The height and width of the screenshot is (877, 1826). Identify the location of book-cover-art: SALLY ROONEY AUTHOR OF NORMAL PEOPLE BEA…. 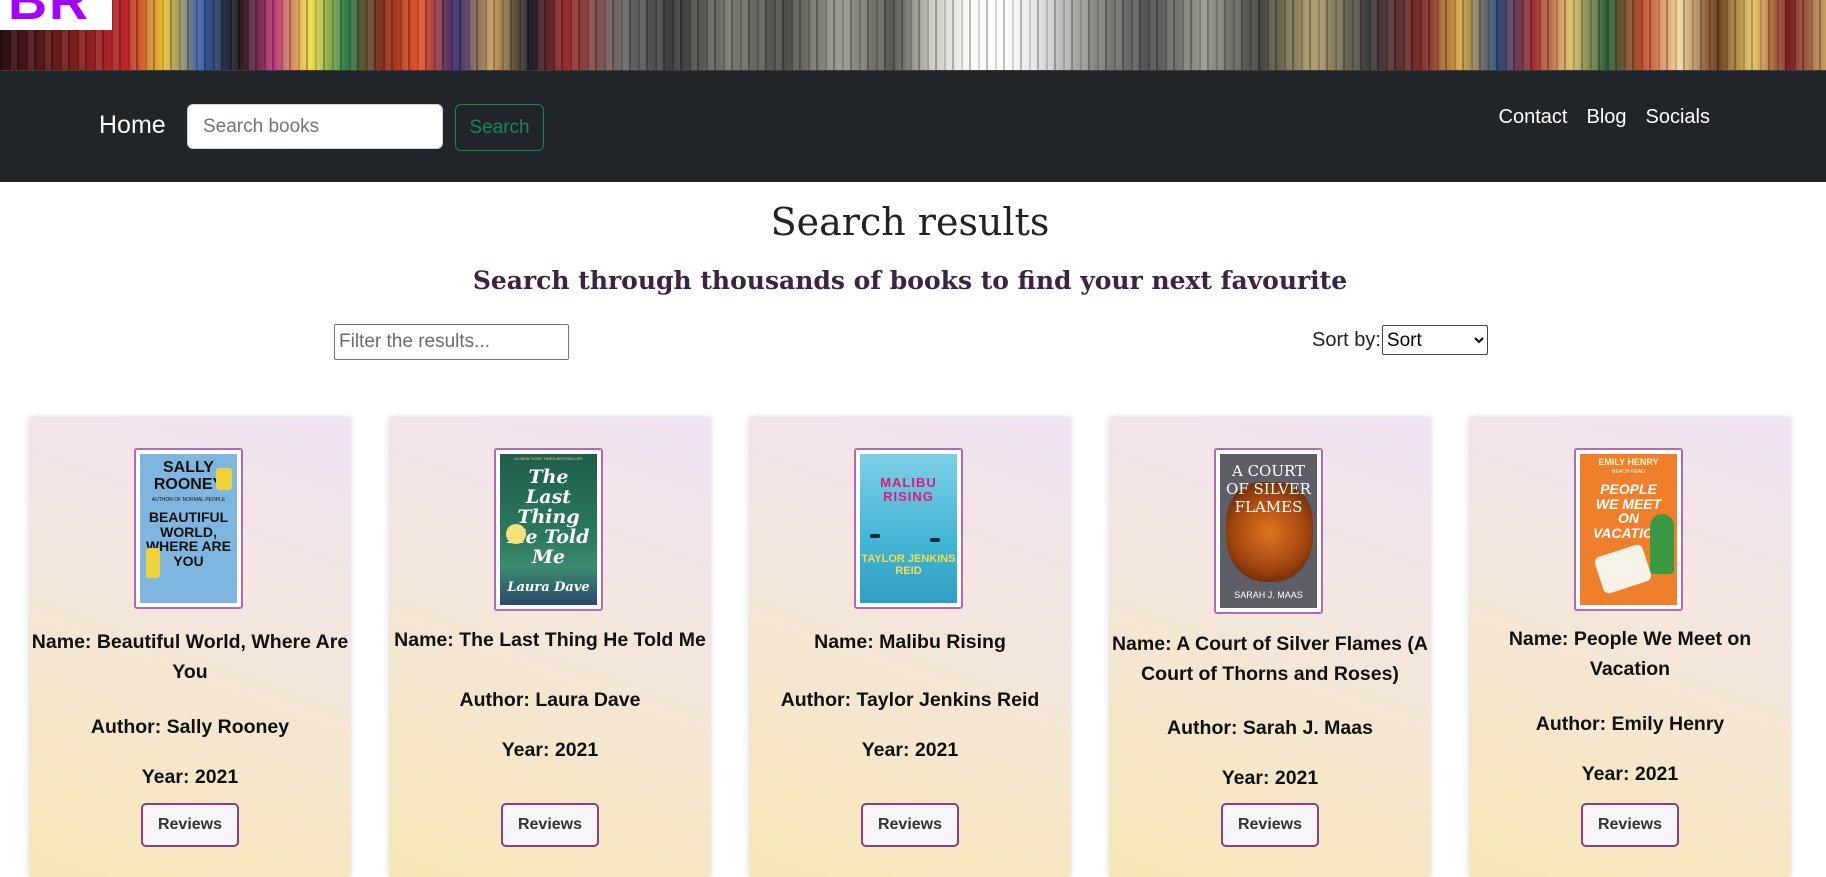
(188, 528).